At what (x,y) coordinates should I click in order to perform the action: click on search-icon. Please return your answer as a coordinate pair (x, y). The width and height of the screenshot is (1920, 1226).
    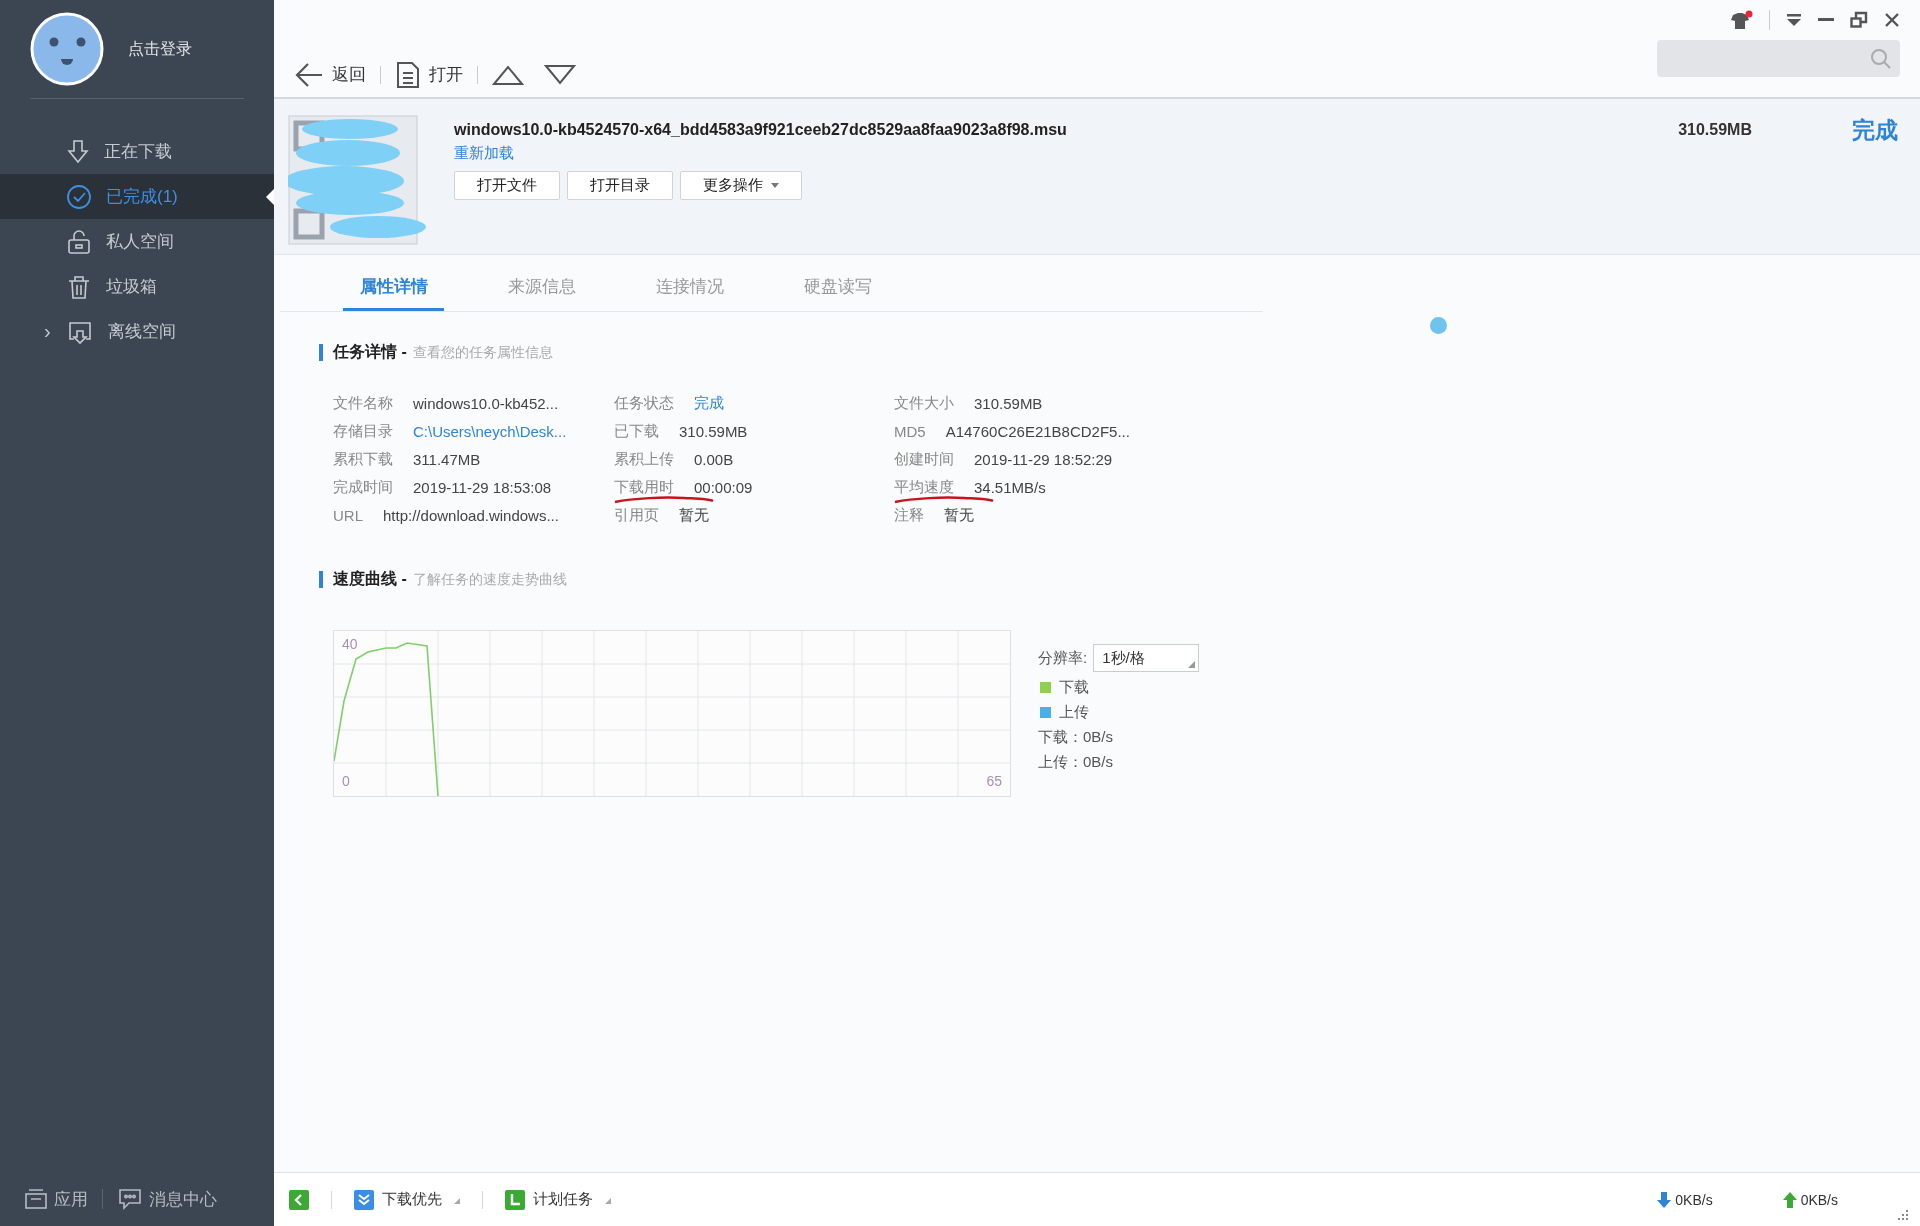
    Looking at the image, I should click on (1881, 58).